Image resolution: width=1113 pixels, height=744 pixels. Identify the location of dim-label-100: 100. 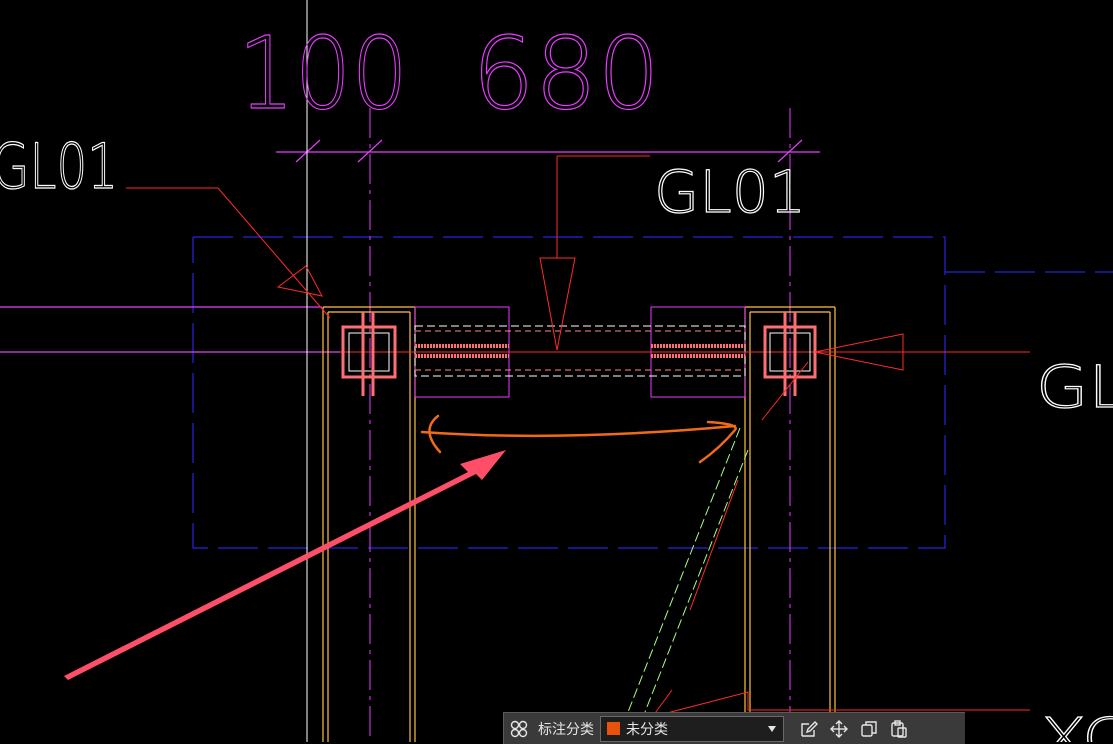
(323, 73).